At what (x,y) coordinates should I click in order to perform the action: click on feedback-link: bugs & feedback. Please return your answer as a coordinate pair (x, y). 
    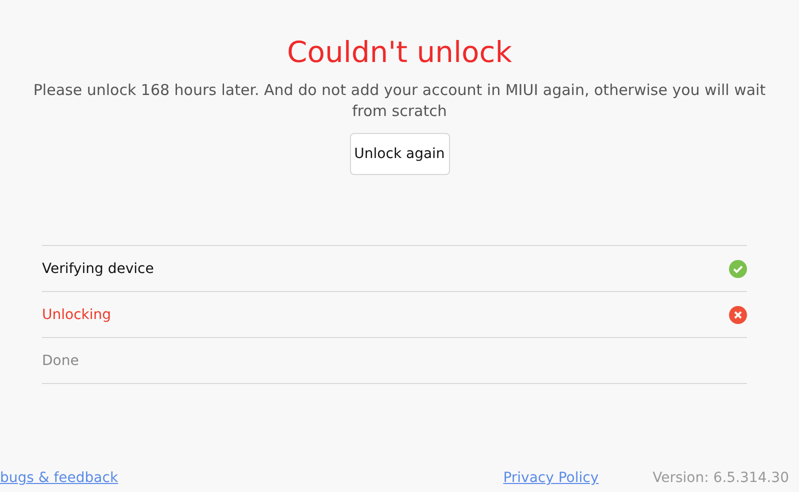
    Looking at the image, I should click on (59, 478).